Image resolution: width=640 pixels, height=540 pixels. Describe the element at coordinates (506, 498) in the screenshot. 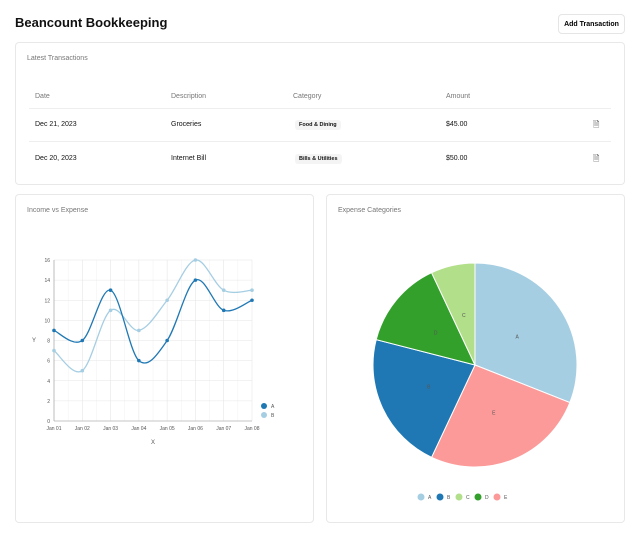

I see `legend-label: E` at that location.